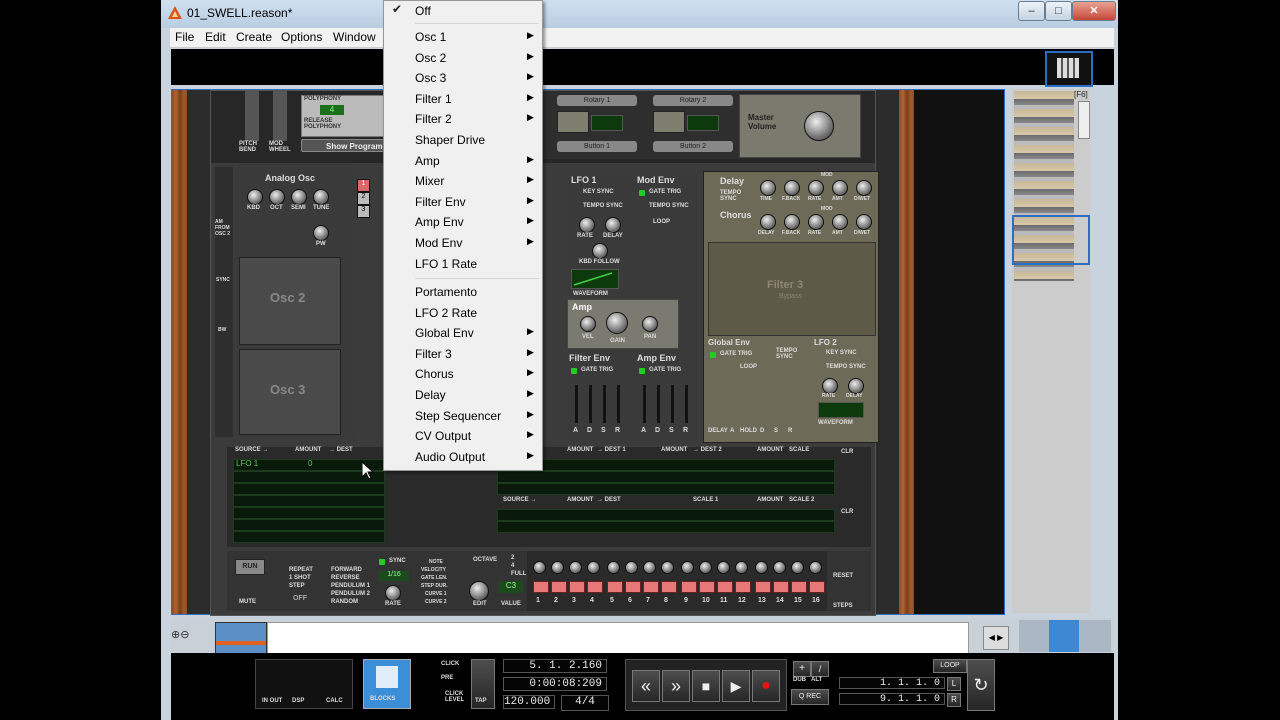 The height and width of the screenshot is (720, 1280). I want to click on menu-item-osc-2: Osc 2 ▶, so click(463, 58).